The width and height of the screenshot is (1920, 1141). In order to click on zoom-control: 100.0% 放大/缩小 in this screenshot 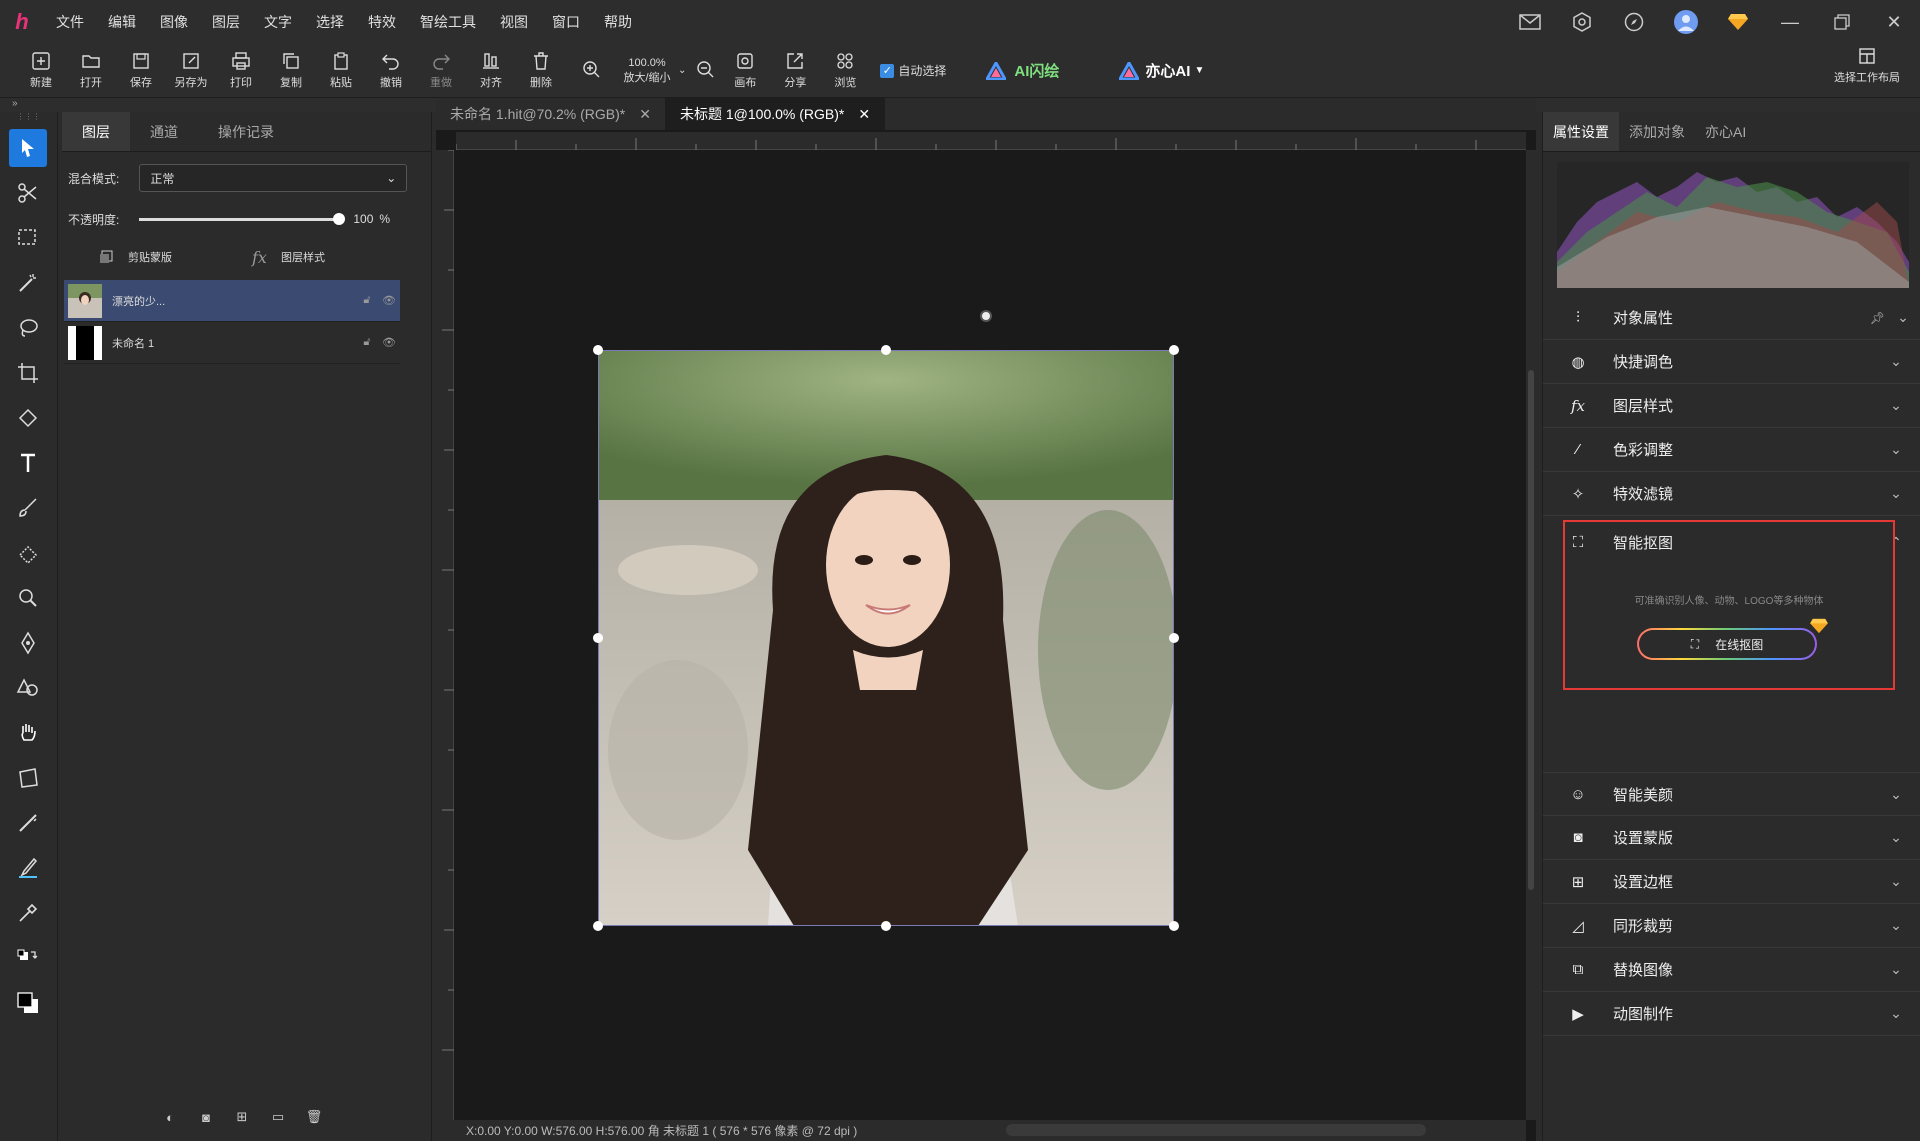, I will do `click(647, 71)`.